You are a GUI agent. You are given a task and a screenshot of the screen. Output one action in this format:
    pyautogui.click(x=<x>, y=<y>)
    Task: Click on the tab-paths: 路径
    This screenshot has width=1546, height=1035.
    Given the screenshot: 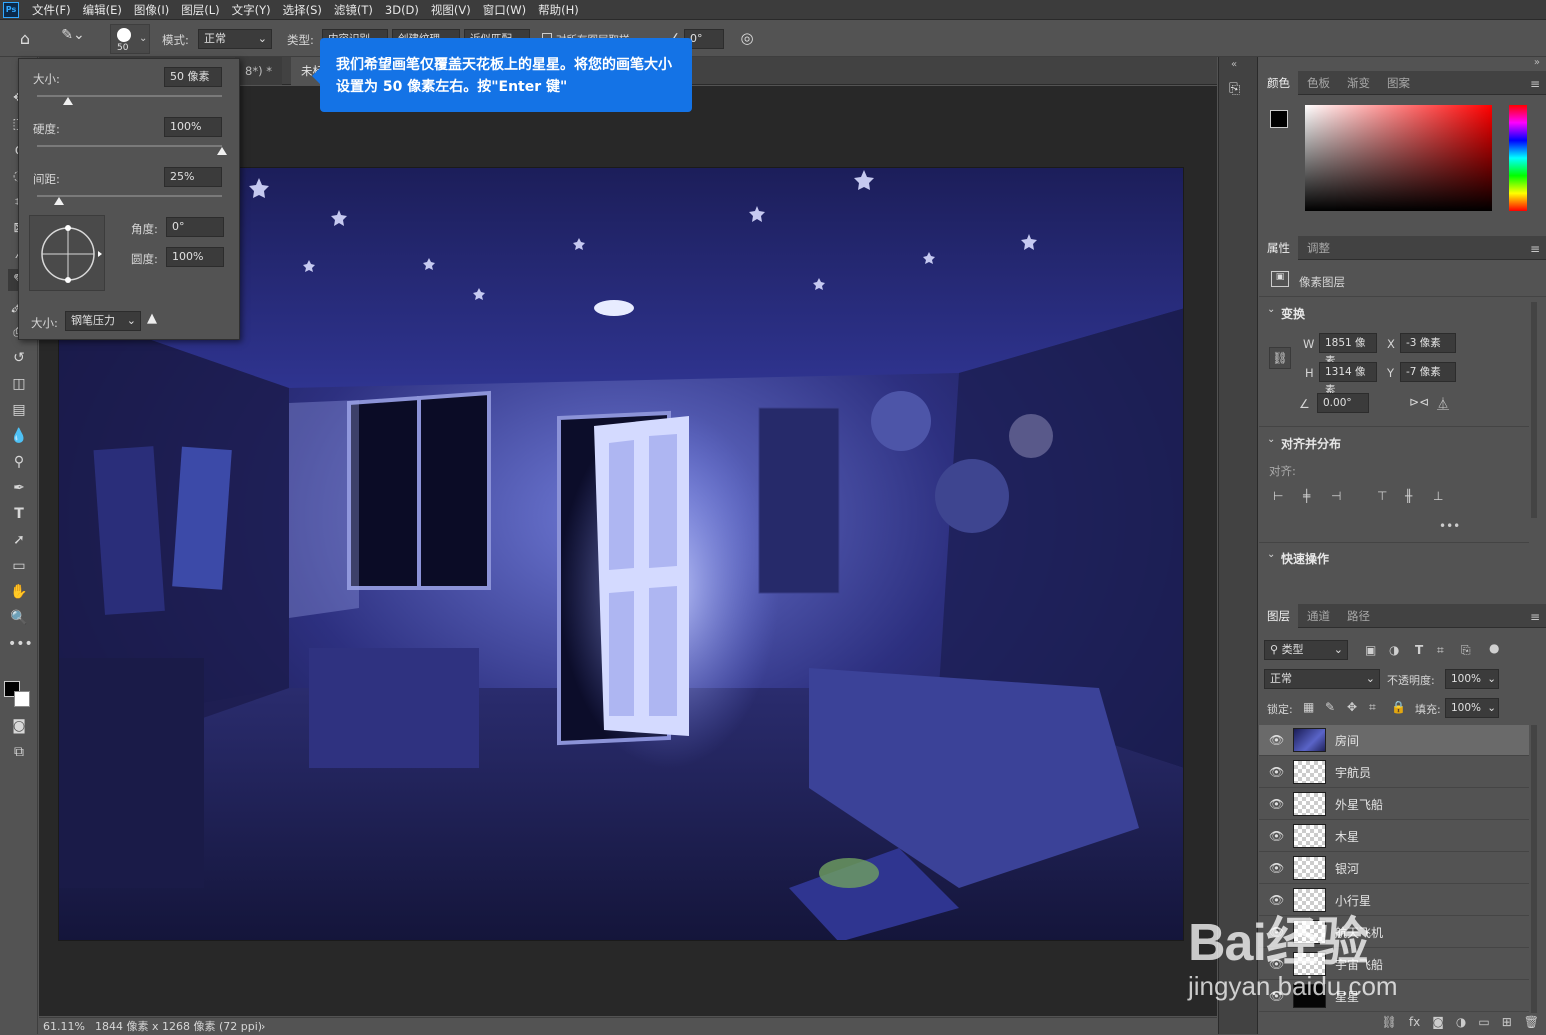 What is the action you would take?
    pyautogui.click(x=1358, y=616)
    